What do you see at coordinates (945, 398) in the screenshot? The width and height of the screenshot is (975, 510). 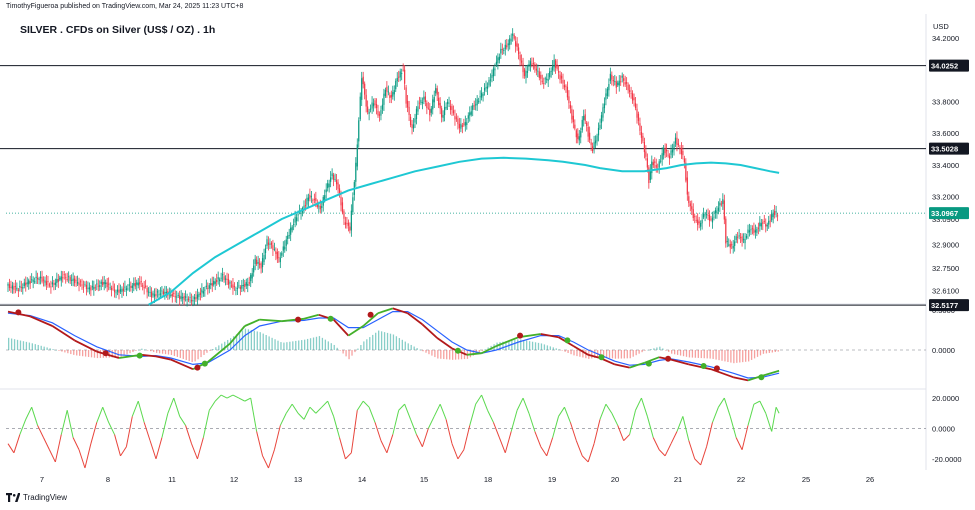 I see `oscillator-axis-tick: 20.0000` at bounding box center [945, 398].